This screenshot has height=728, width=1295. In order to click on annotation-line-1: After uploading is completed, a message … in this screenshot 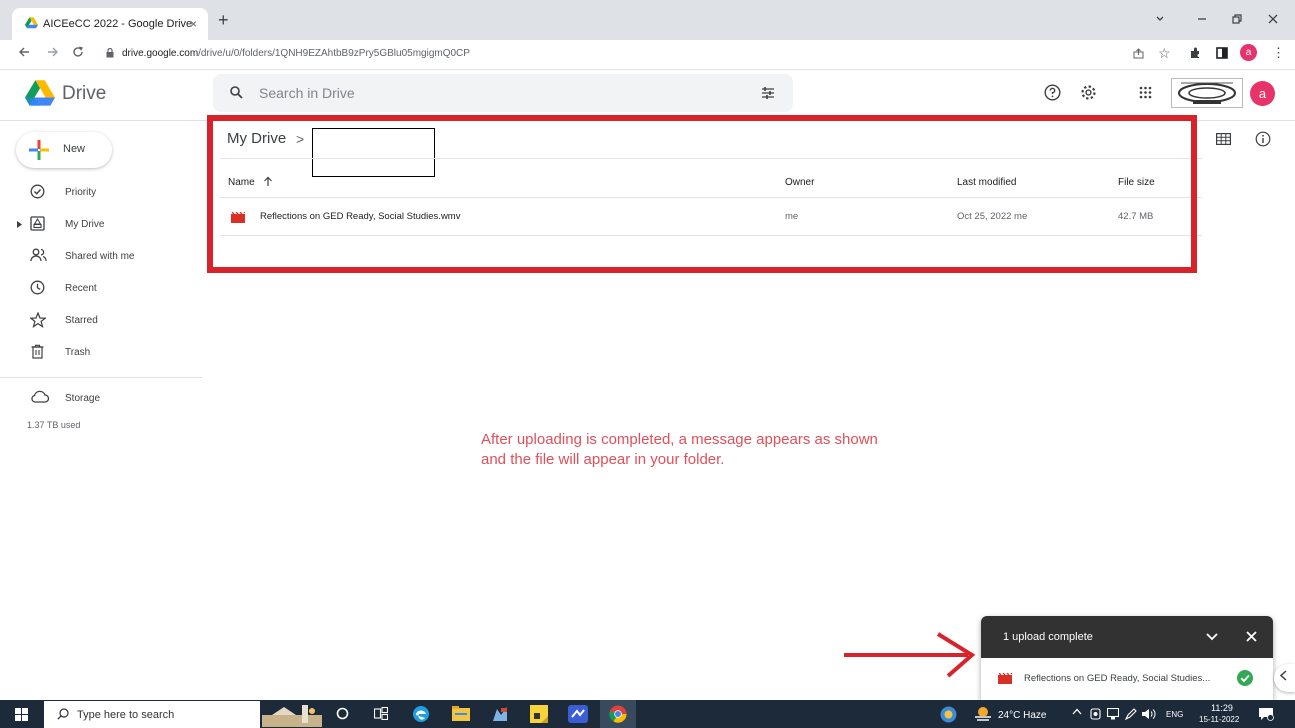, I will do `click(679, 439)`.